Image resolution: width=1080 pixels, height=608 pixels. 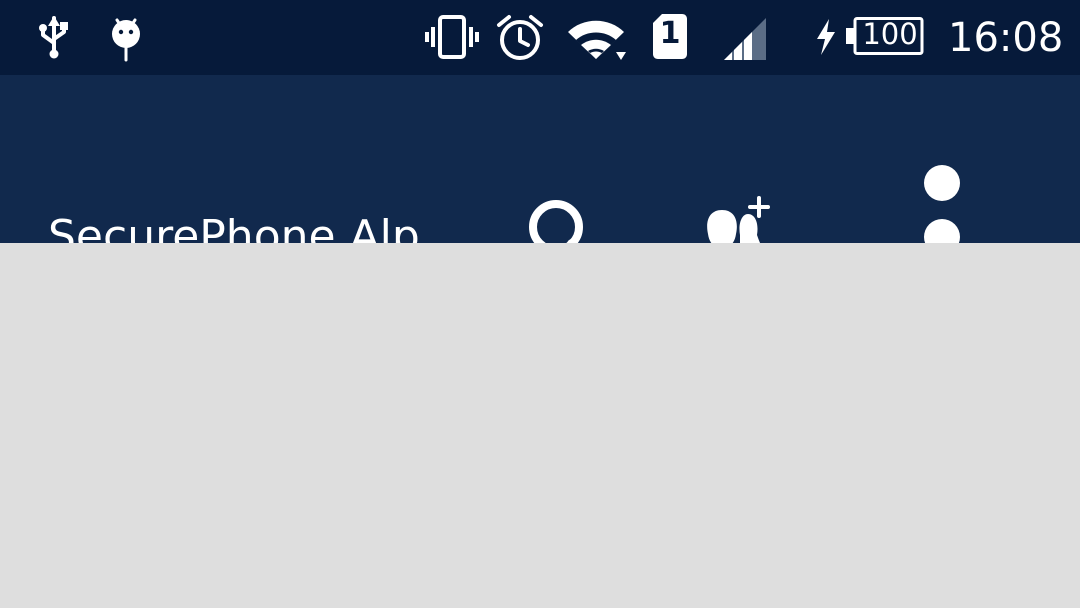 I want to click on sim-card-icon: 1, so click(x=670, y=36).